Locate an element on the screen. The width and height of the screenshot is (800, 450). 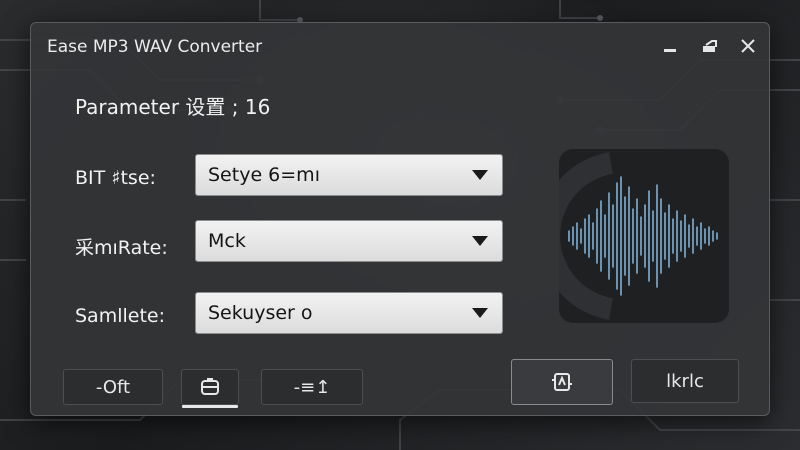
bit-depth-label: BIT ♯tse: is located at coordinates (115, 178).